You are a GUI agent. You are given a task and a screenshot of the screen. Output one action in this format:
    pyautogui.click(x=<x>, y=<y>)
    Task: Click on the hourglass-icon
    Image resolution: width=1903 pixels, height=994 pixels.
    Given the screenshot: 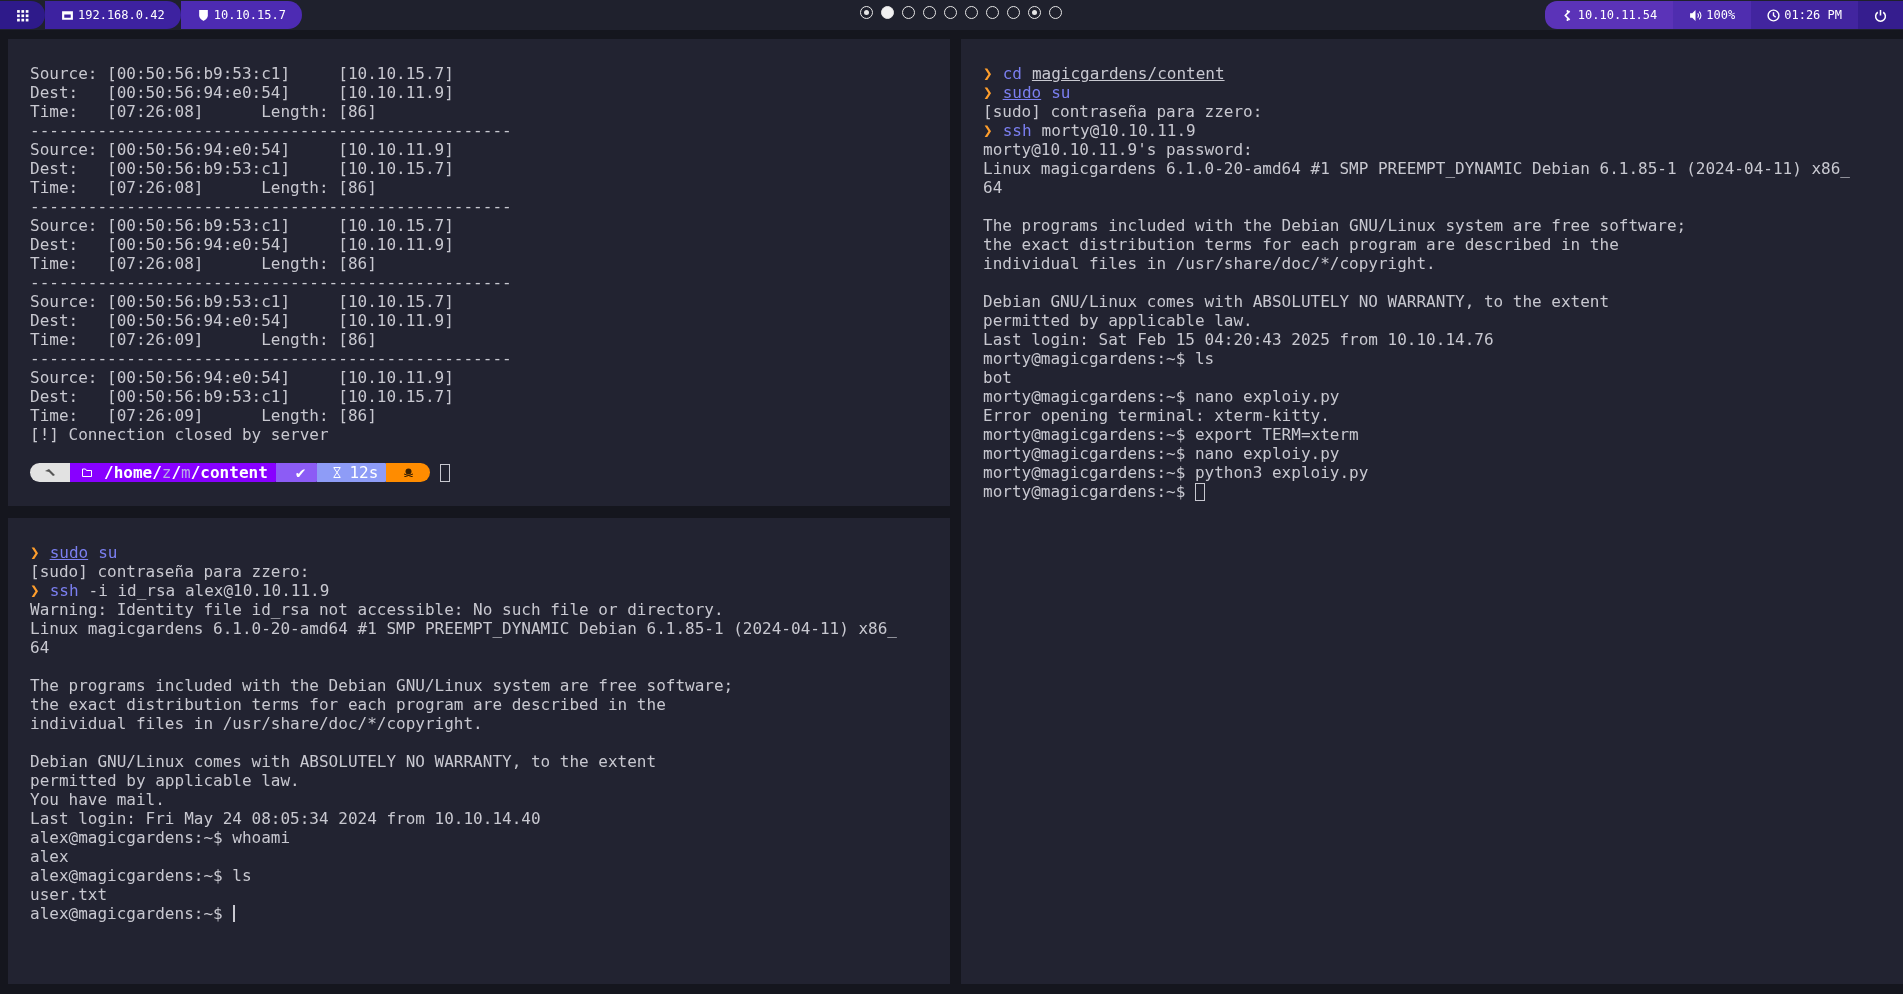 What is the action you would take?
    pyautogui.click(x=337, y=472)
    